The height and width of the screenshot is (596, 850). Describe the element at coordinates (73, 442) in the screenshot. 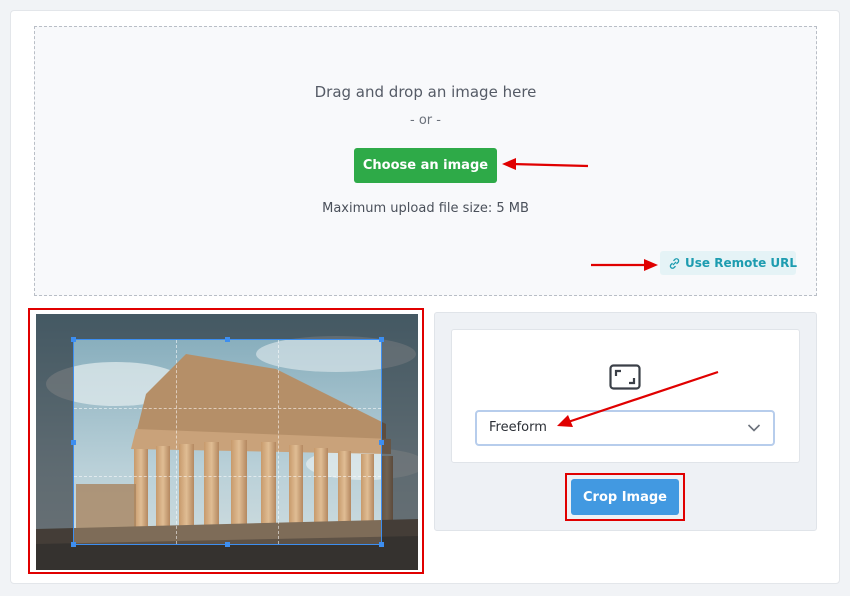

I see `crop-handle-w` at that location.